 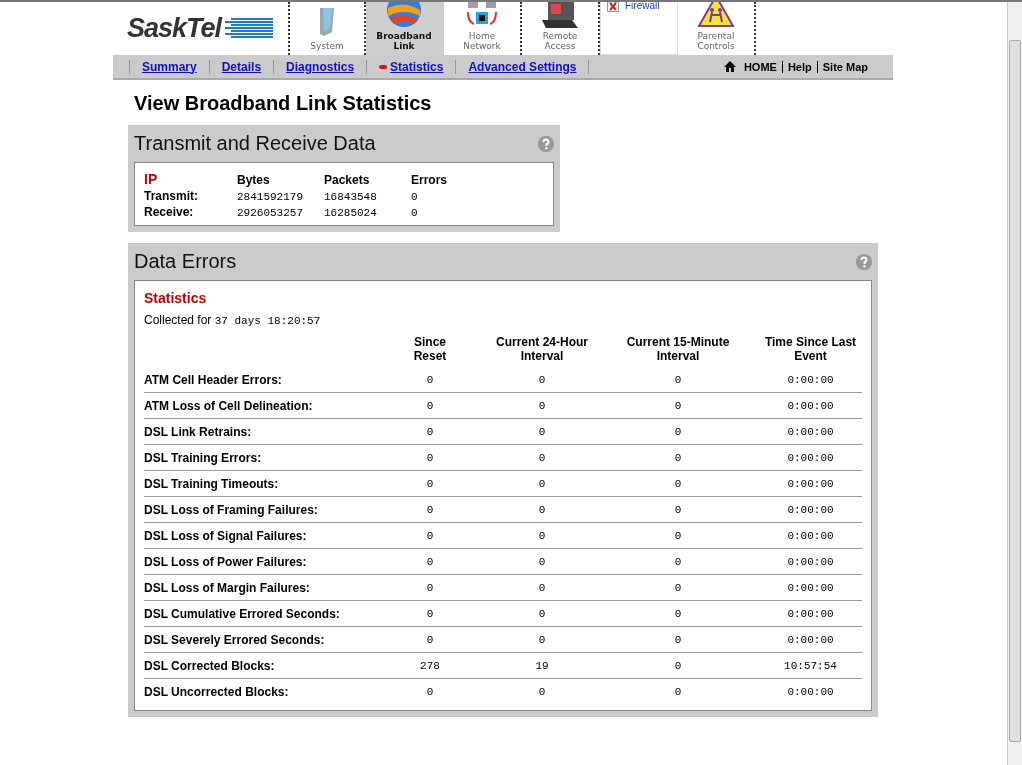 What do you see at coordinates (176, 298) in the screenshot?
I see `section-title: Statistics` at bounding box center [176, 298].